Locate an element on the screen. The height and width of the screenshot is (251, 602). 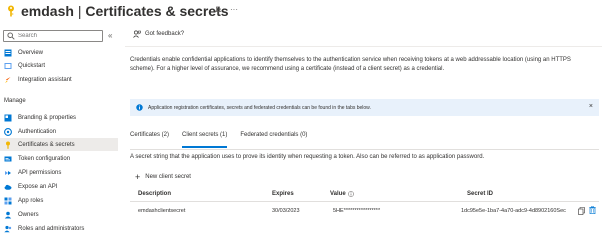
title-bar: emdash | Certificates & secrets ··· is located at coordinates (301, 12).